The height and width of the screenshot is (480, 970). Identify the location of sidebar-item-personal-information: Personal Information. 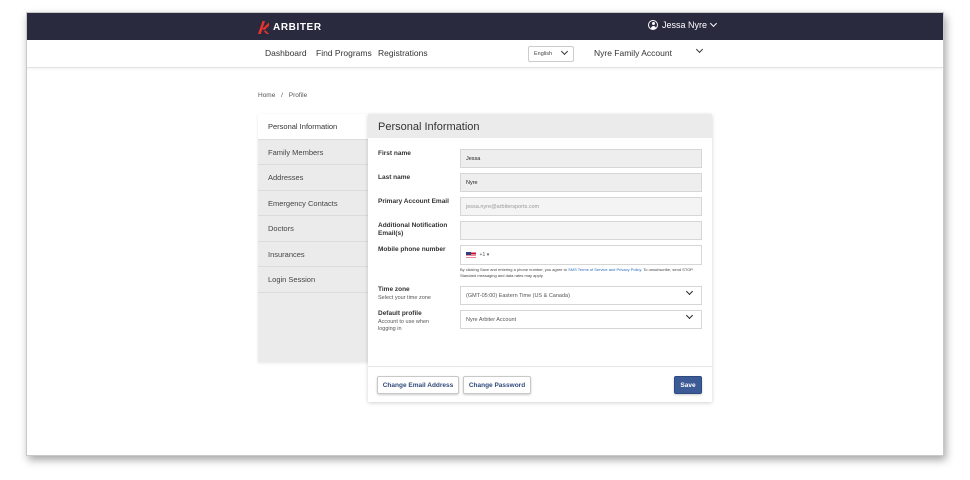
(313, 127).